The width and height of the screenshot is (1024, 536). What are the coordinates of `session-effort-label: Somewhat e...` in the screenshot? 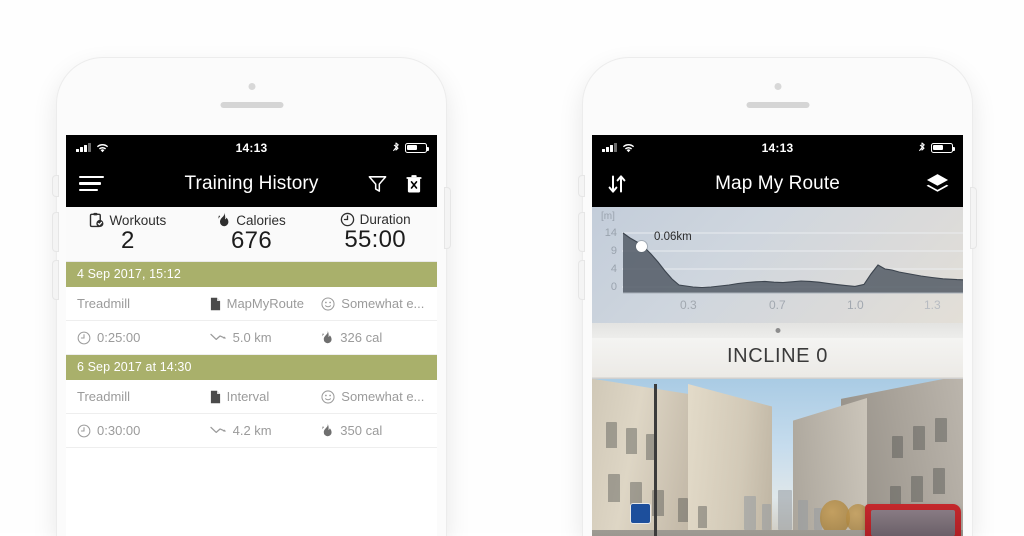 It's located at (383, 303).